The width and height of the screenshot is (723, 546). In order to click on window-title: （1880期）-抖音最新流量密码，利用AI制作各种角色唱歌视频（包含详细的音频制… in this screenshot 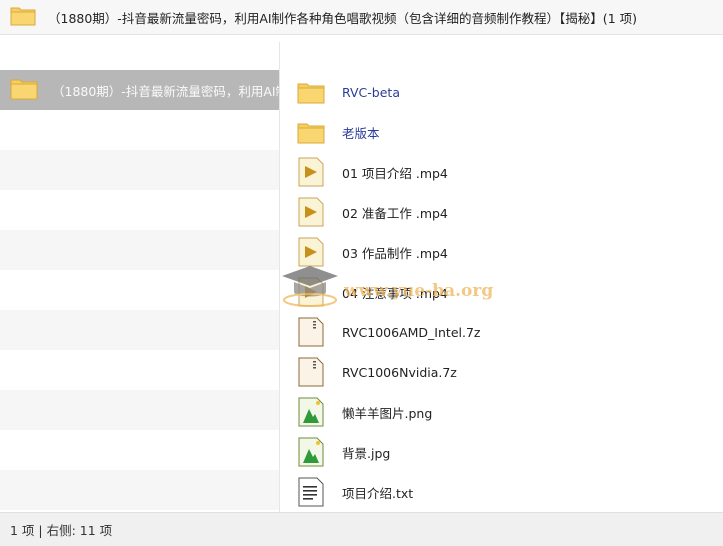, I will do `click(342, 18)`.